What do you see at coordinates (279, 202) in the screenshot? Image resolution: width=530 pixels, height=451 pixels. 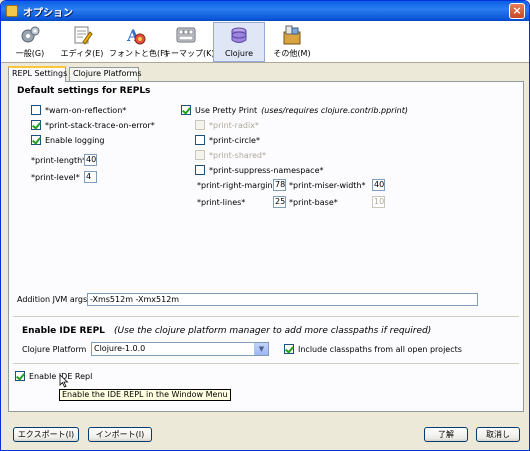 I see `print-lines-field: 25` at bounding box center [279, 202].